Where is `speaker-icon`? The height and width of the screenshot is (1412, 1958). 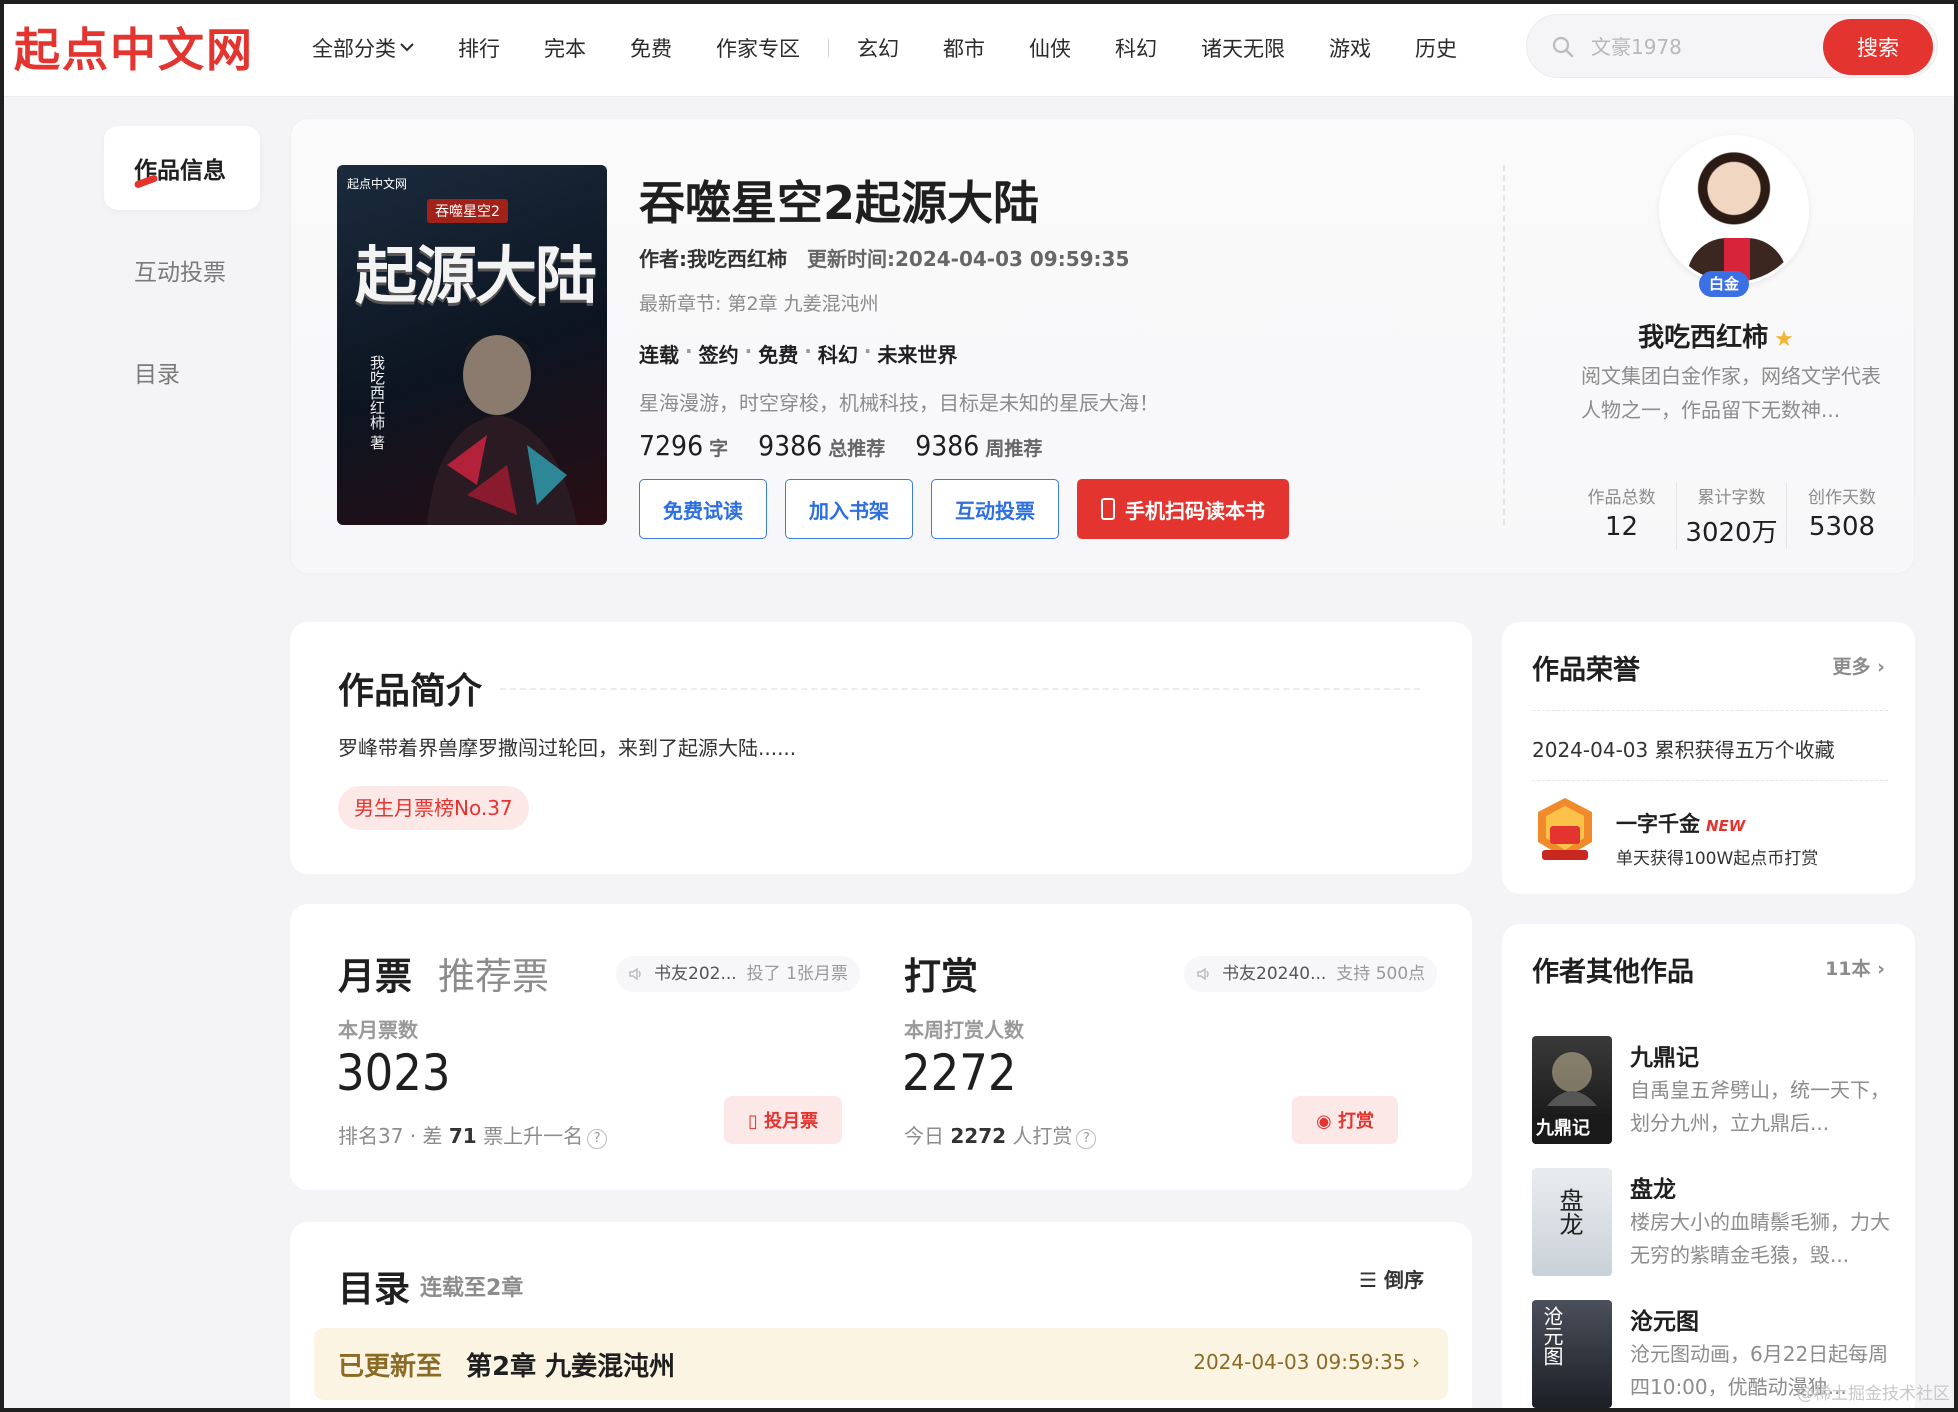 speaker-icon is located at coordinates (635, 974).